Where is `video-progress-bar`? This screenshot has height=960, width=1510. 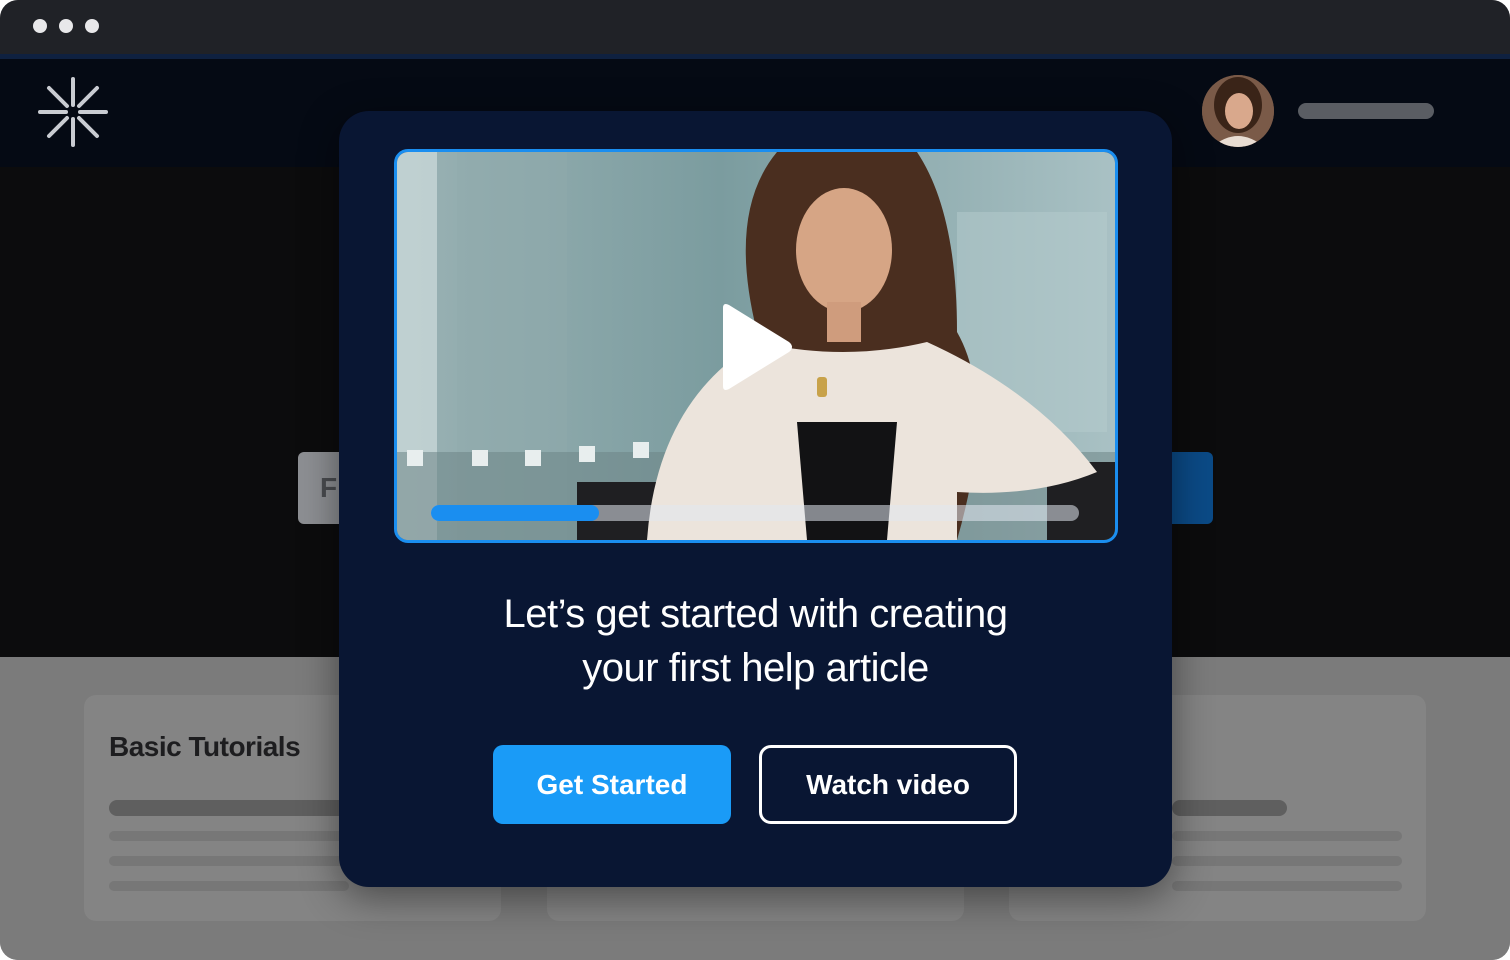
video-progress-bar is located at coordinates (755, 513).